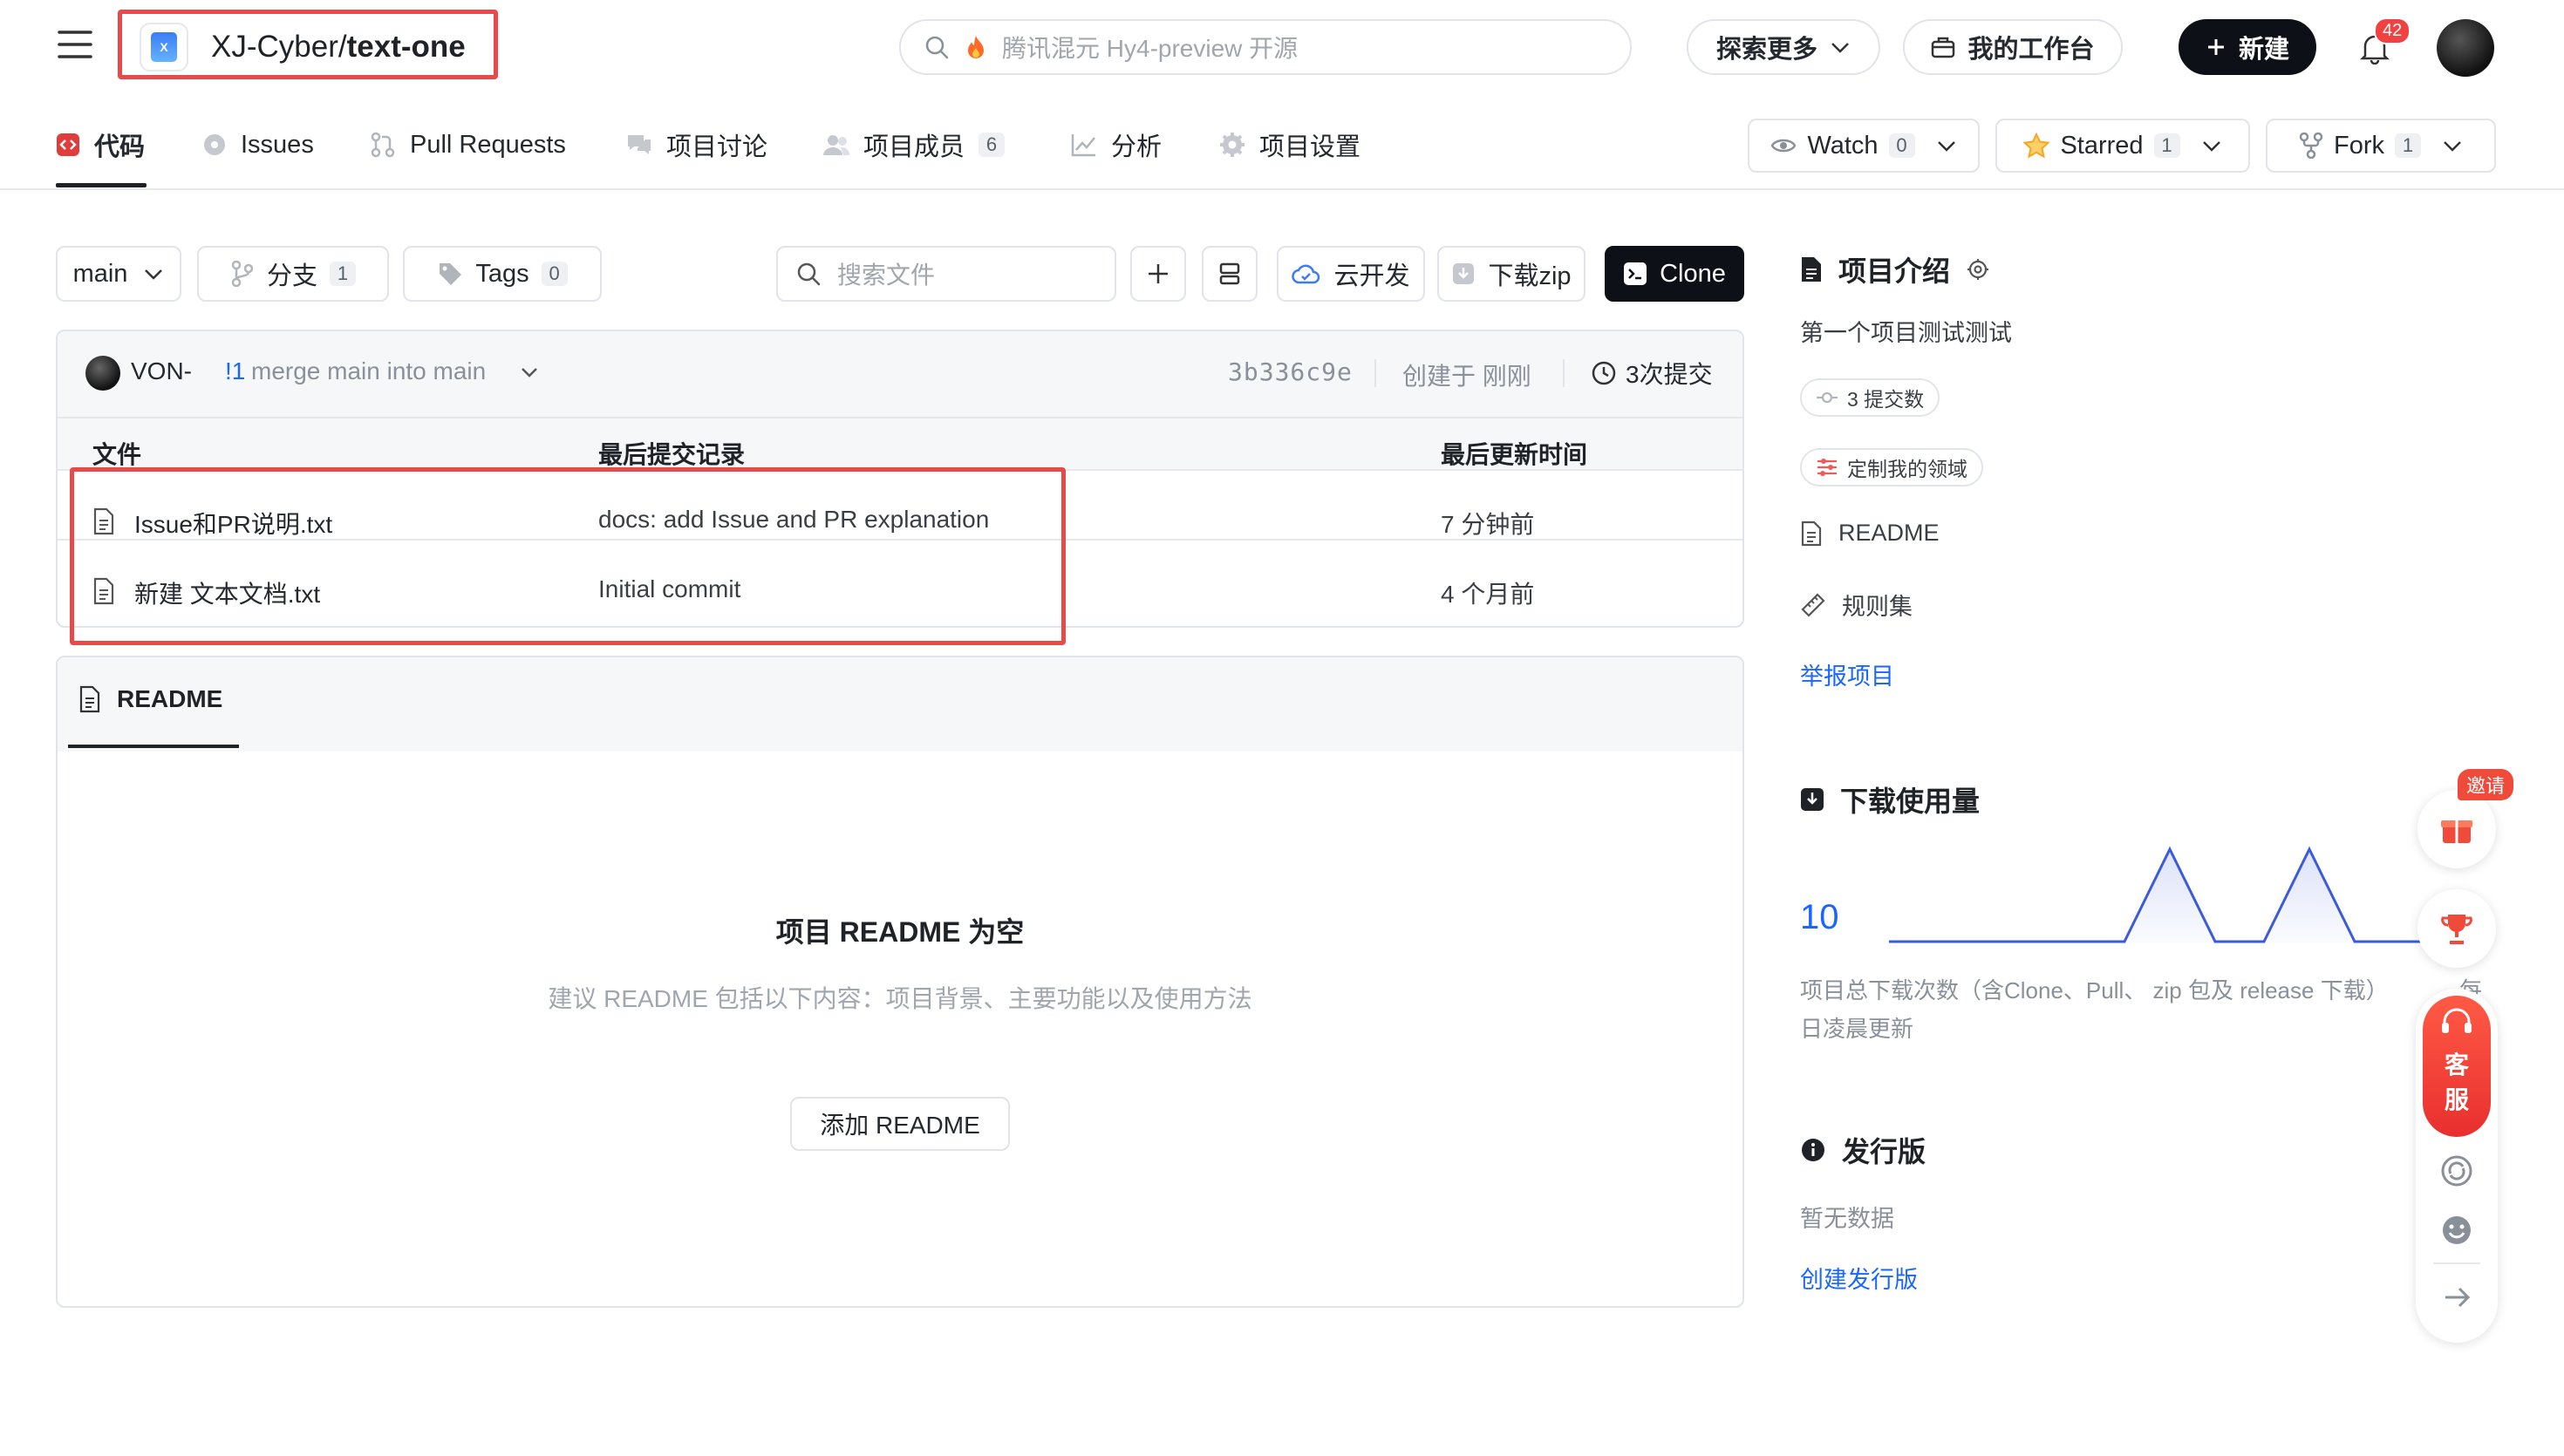 This screenshot has height=1456, width=2564. Describe the element at coordinates (1084, 145) in the screenshot. I see `chart-icon` at that location.